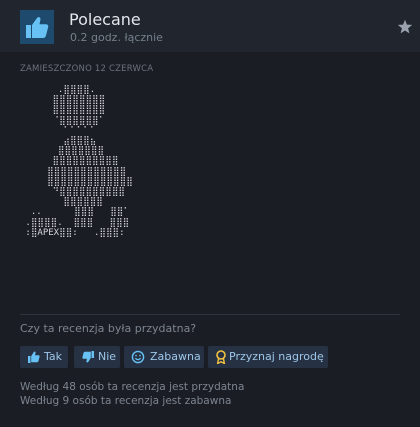 The image size is (420, 427). I want to click on thumbs-down-icon, so click(88, 357).